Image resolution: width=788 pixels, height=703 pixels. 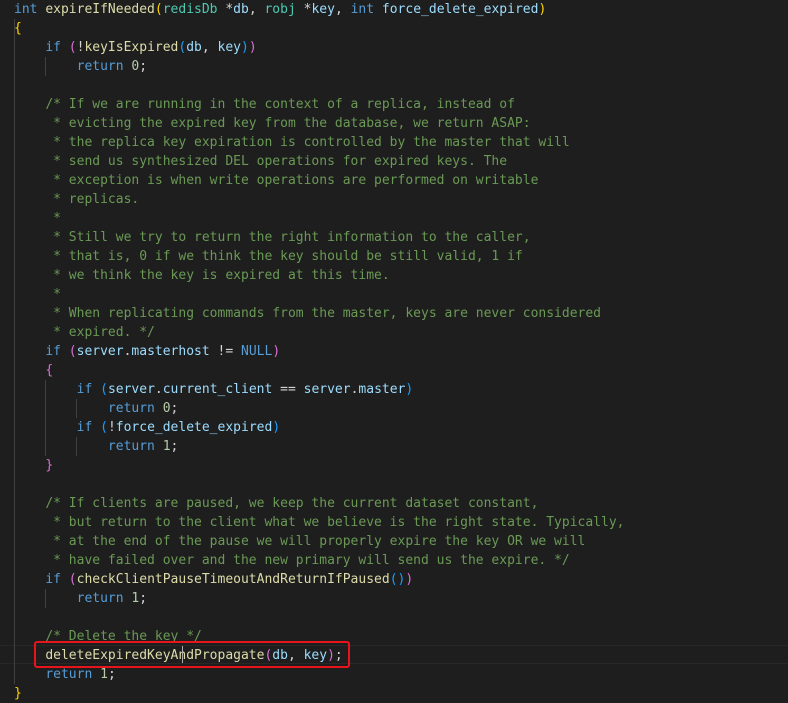 What do you see at coordinates (394, 47) in the screenshot?
I see `code-line: if (!keyIsExpired(db, key))` at bounding box center [394, 47].